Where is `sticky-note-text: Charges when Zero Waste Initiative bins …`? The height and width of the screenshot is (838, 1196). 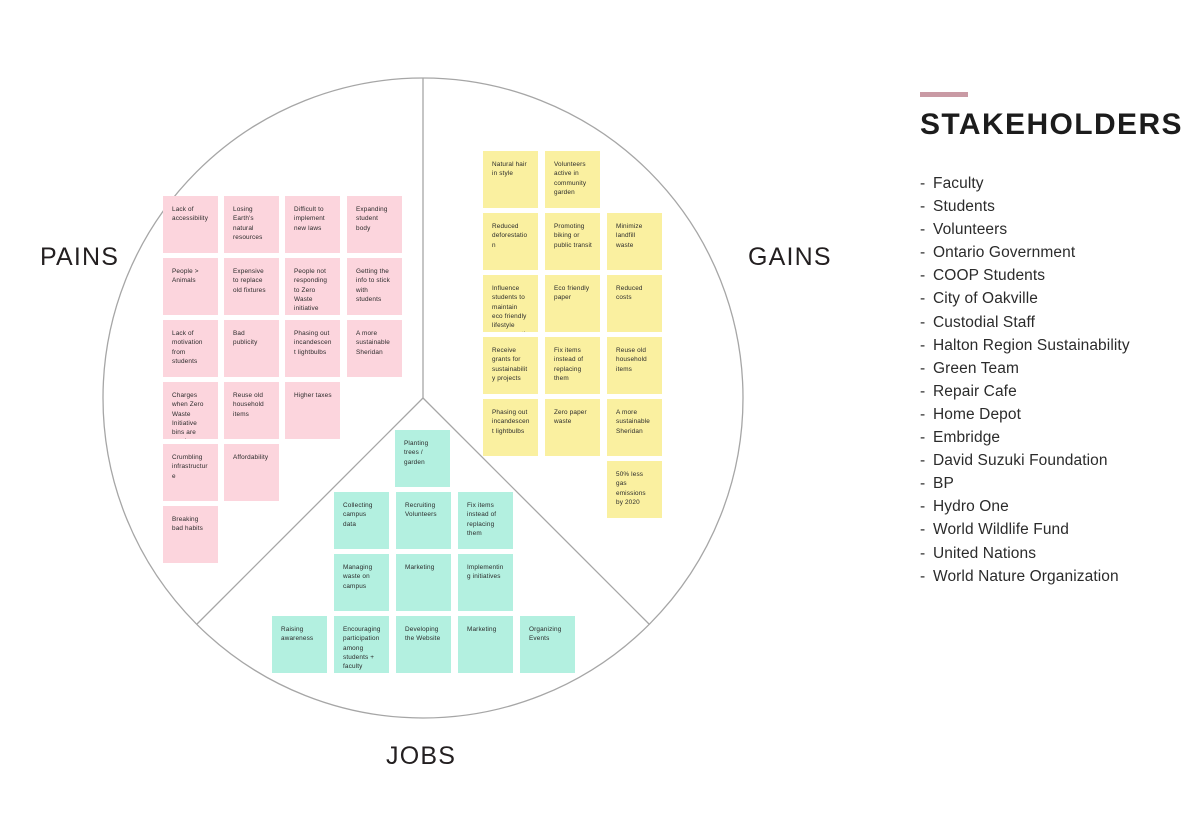
sticky-note-text: Charges when Zero Waste Initiative bins … is located at coordinates (189, 415).